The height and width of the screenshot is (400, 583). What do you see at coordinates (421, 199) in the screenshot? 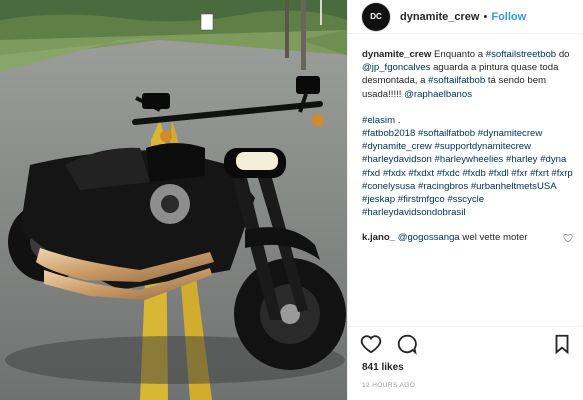
I see `hashtag: #firstmfgco` at bounding box center [421, 199].